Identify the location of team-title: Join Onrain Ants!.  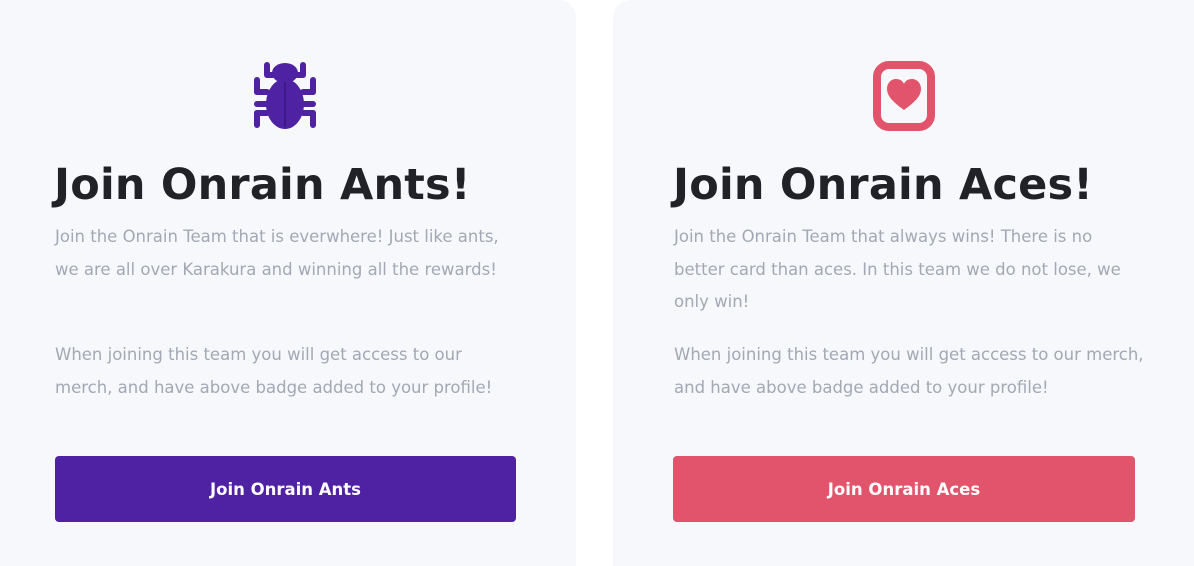
(262, 185).